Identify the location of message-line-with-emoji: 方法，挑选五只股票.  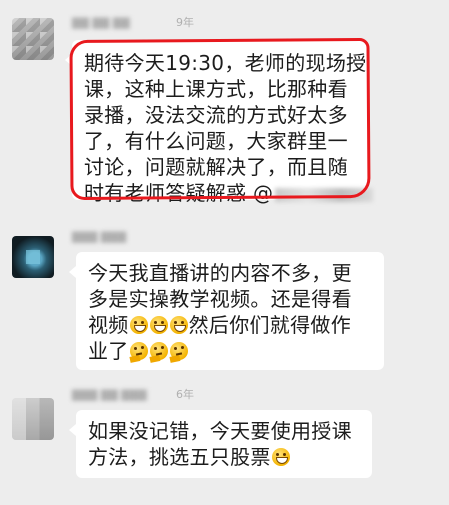
(224, 457).